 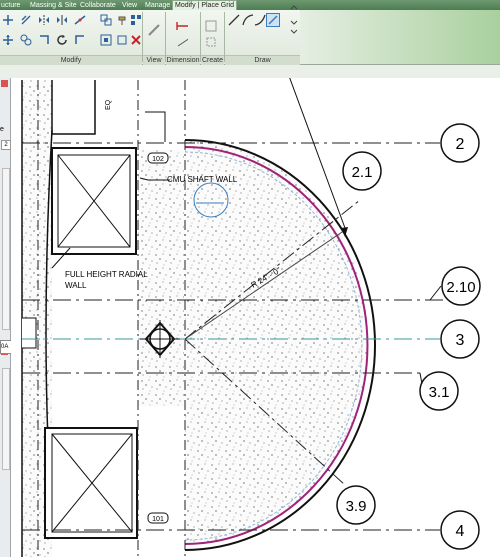 I want to click on trim-extend-icon, so click(x=44, y=40).